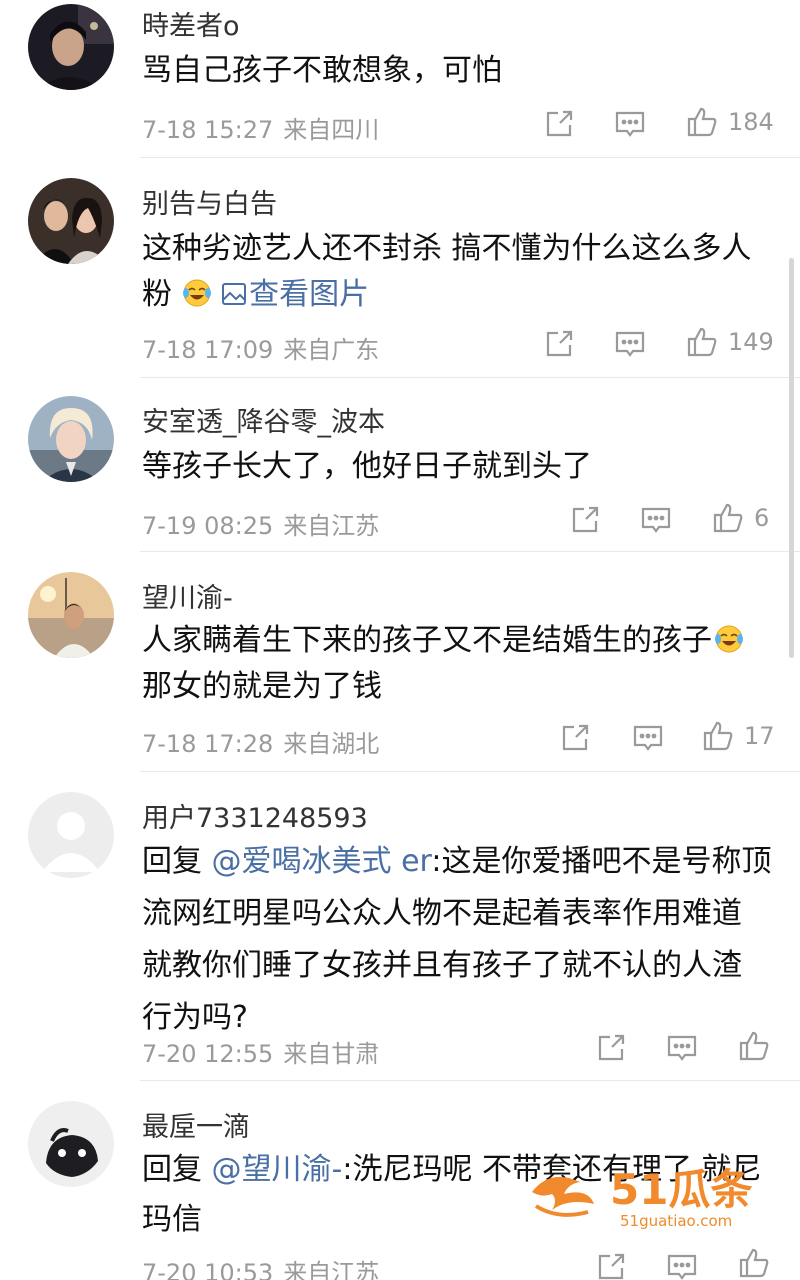 The width and height of the screenshot is (800, 1280). Describe the element at coordinates (209, 201) in the screenshot. I see `username: 别告与白告` at that location.